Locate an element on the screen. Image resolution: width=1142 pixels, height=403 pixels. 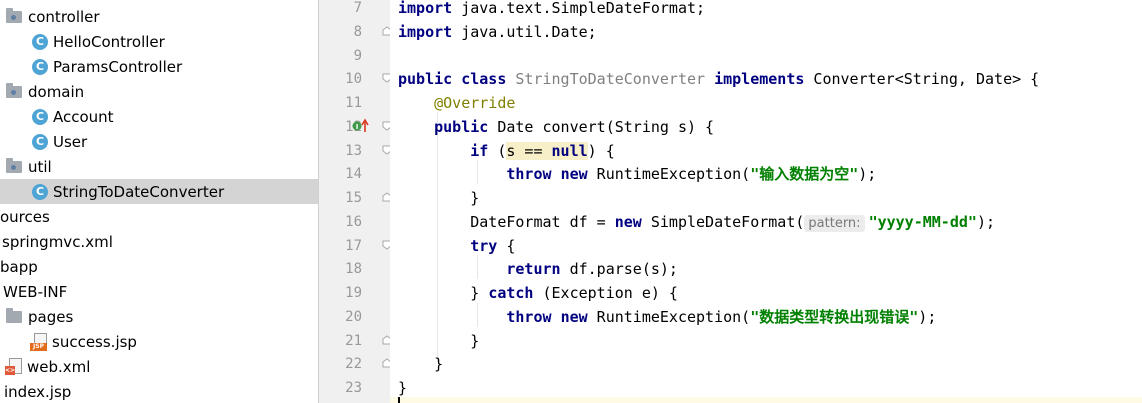
tree-item-pages: pages is located at coordinates (159, 316).